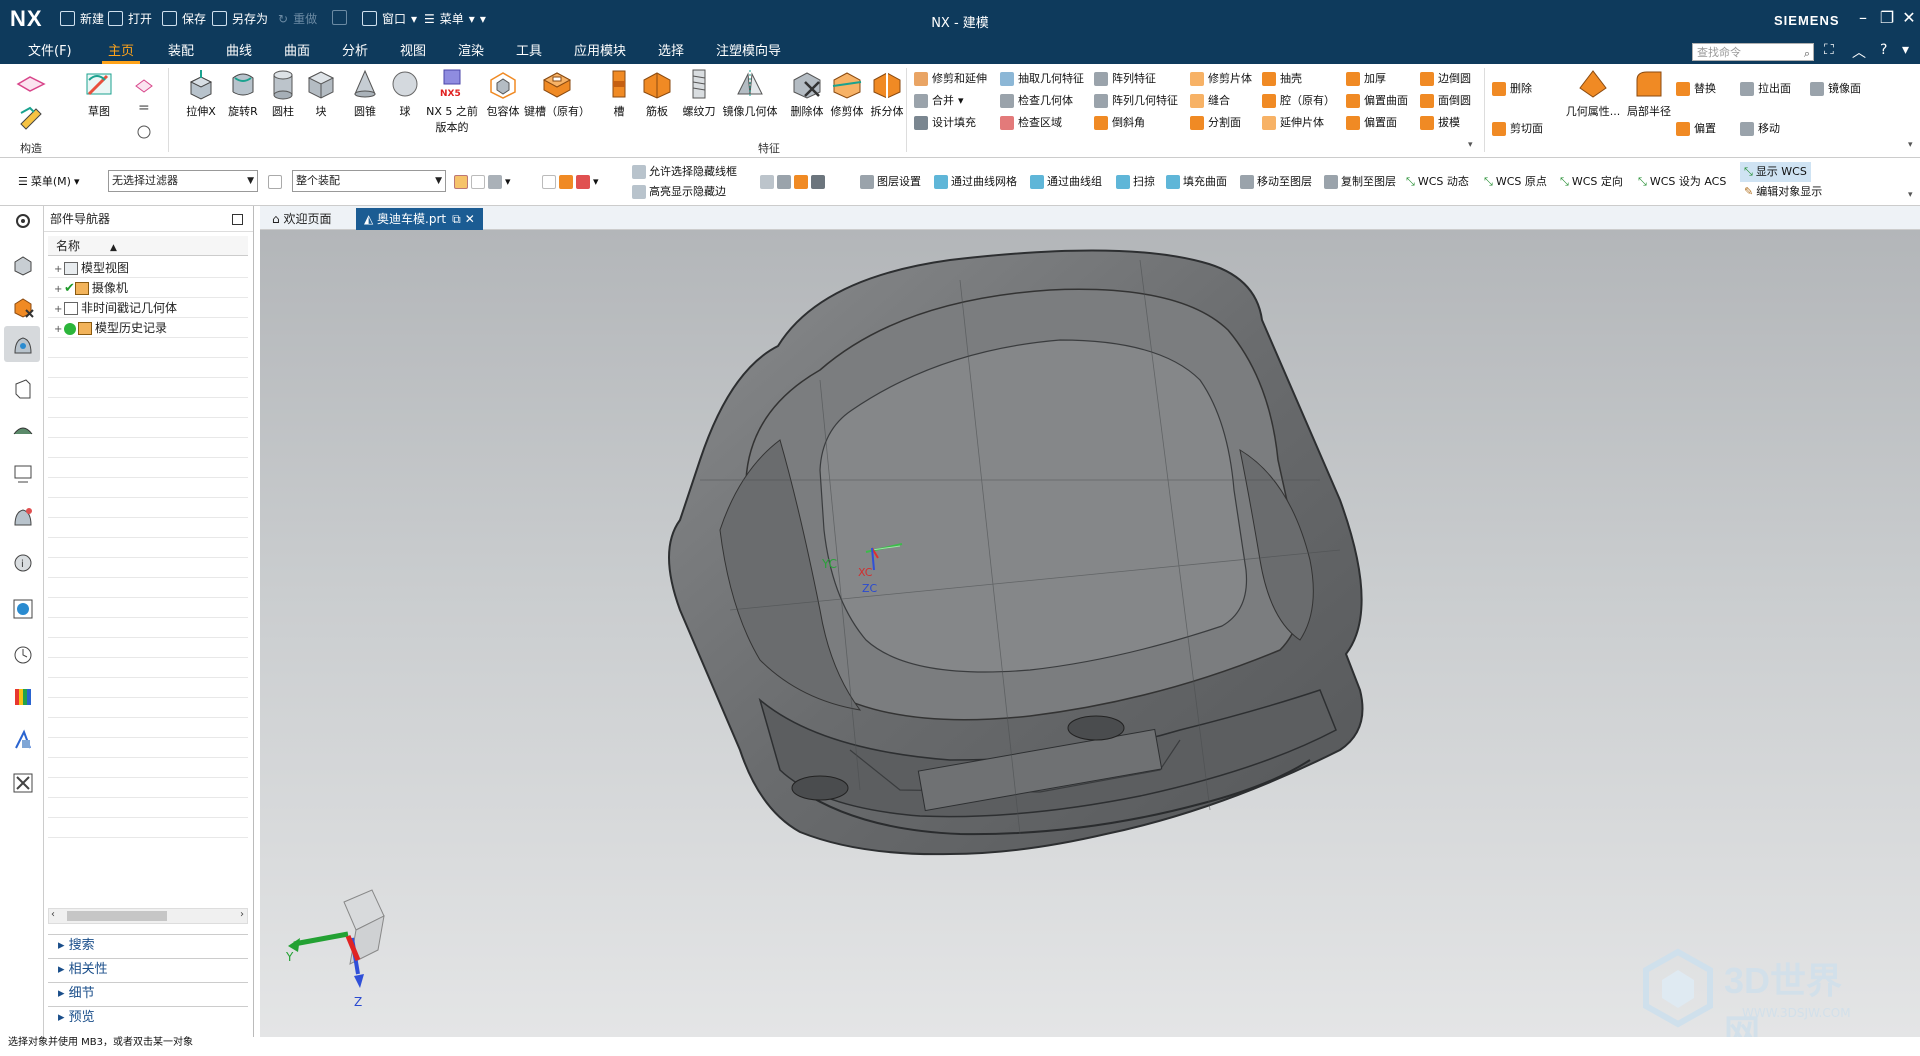 This screenshot has height=1056, width=1920. What do you see at coordinates (1696, 129) in the screenshot?
I see `offset-region-button: 偏置` at bounding box center [1696, 129].